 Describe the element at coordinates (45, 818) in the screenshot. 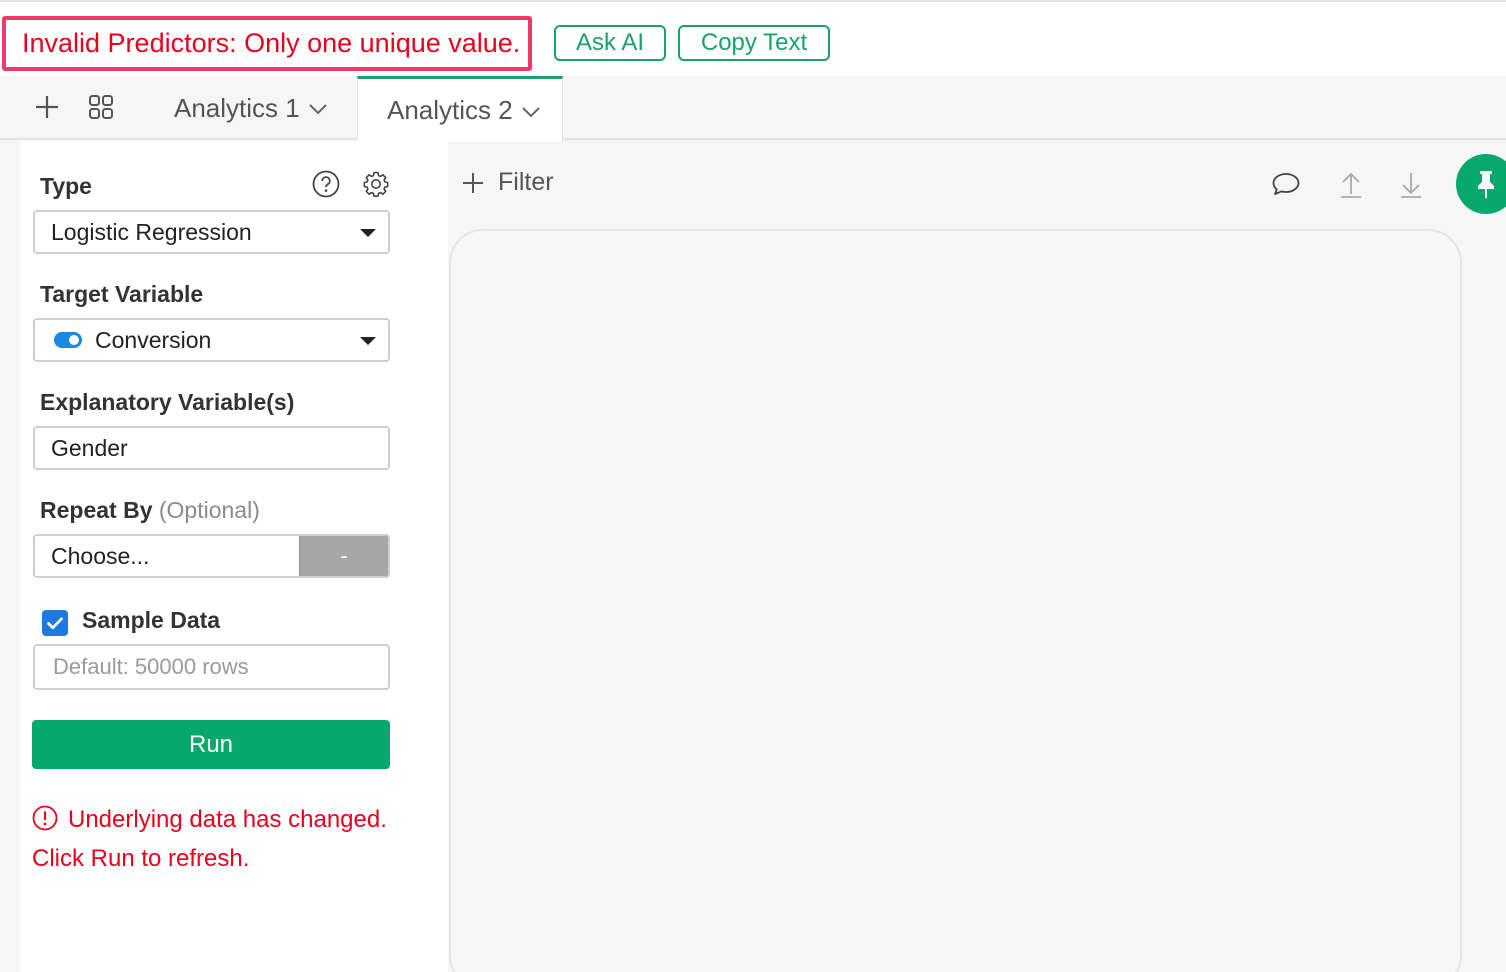

I see `alert-icon` at that location.